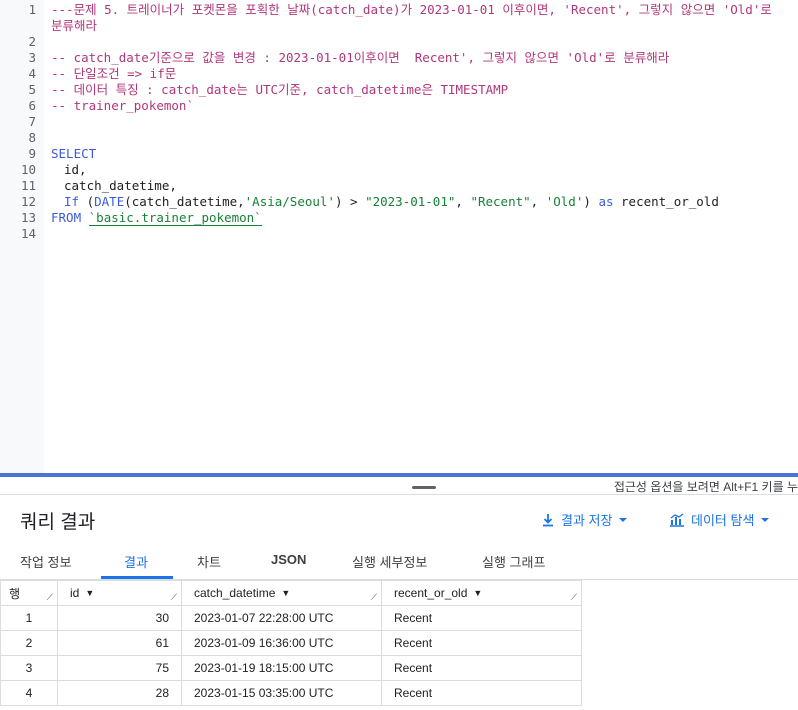  I want to click on save-results-label: 결과 저장, so click(587, 520).